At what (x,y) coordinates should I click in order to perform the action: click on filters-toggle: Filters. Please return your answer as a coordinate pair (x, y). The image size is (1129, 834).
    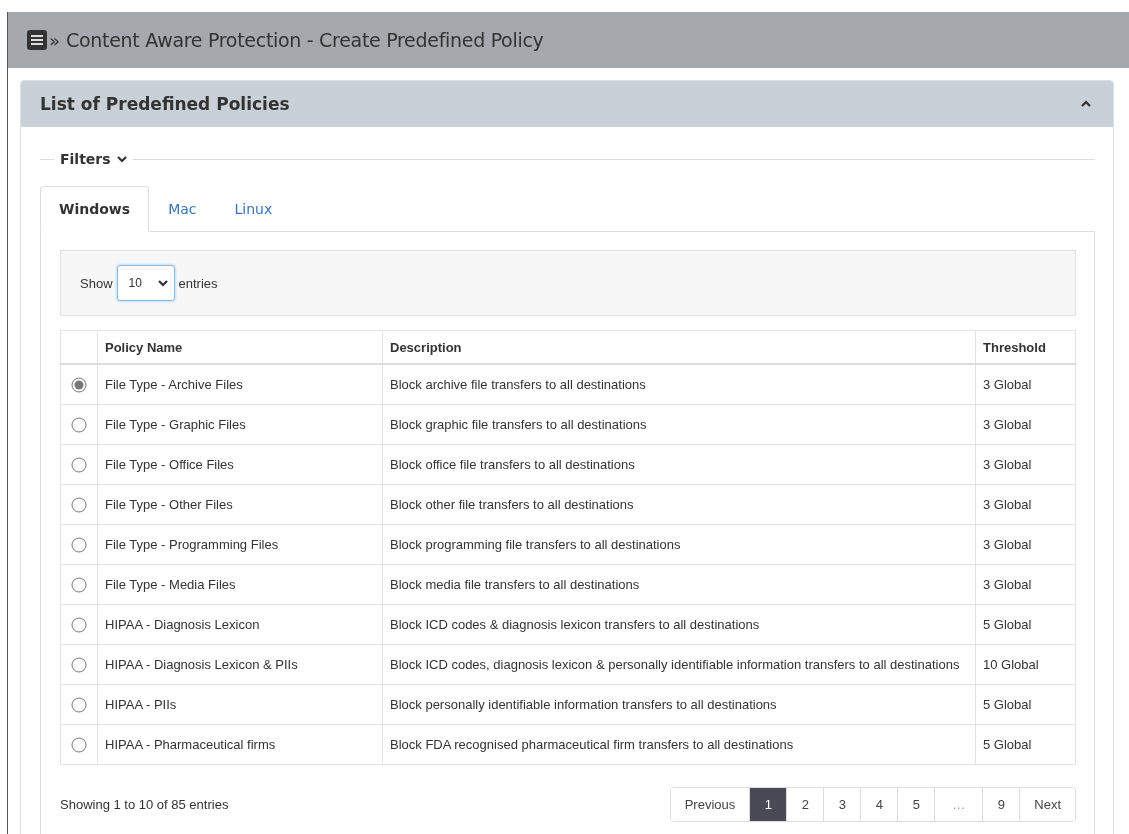
    Looking at the image, I should click on (93, 159).